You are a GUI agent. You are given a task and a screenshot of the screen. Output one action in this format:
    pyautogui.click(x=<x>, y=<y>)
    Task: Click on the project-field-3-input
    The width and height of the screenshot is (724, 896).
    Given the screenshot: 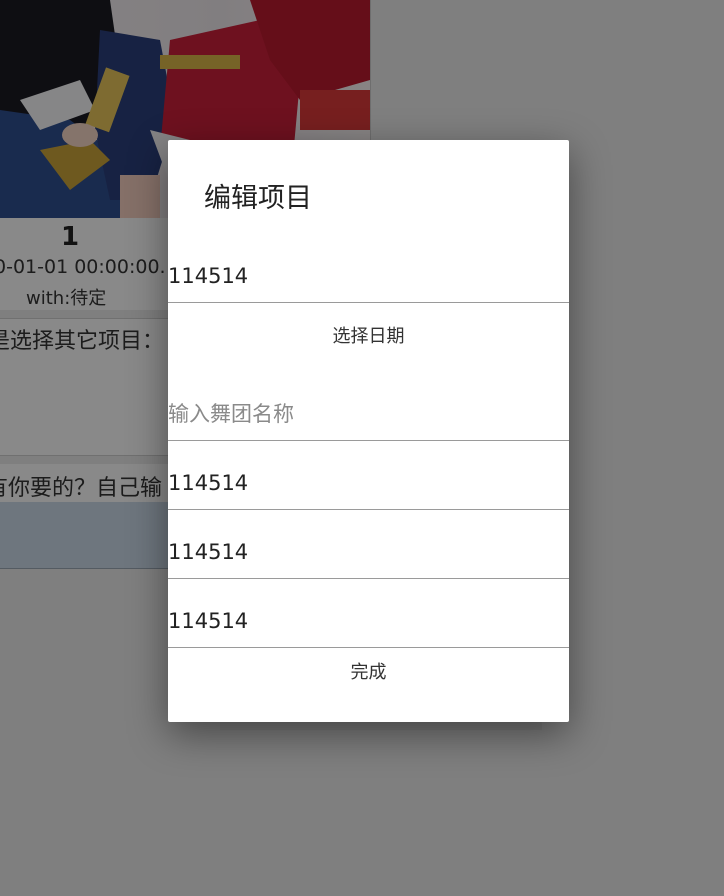 What is the action you would take?
    pyautogui.click(x=358, y=483)
    